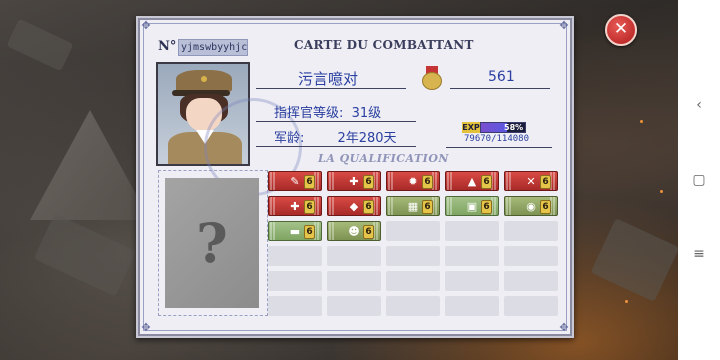  I want to click on qualification-badge: ◉ 6, so click(531, 206).